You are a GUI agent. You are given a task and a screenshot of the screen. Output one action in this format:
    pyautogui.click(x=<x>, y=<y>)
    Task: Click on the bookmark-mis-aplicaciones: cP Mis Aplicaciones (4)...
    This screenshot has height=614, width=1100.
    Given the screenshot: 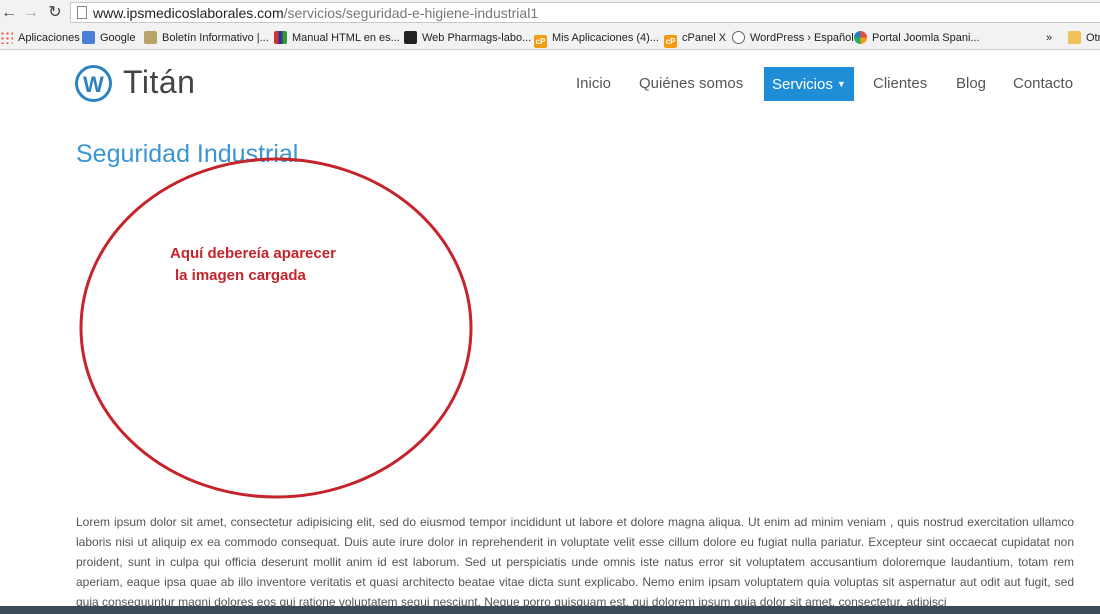 What is the action you would take?
    pyautogui.click(x=596, y=39)
    